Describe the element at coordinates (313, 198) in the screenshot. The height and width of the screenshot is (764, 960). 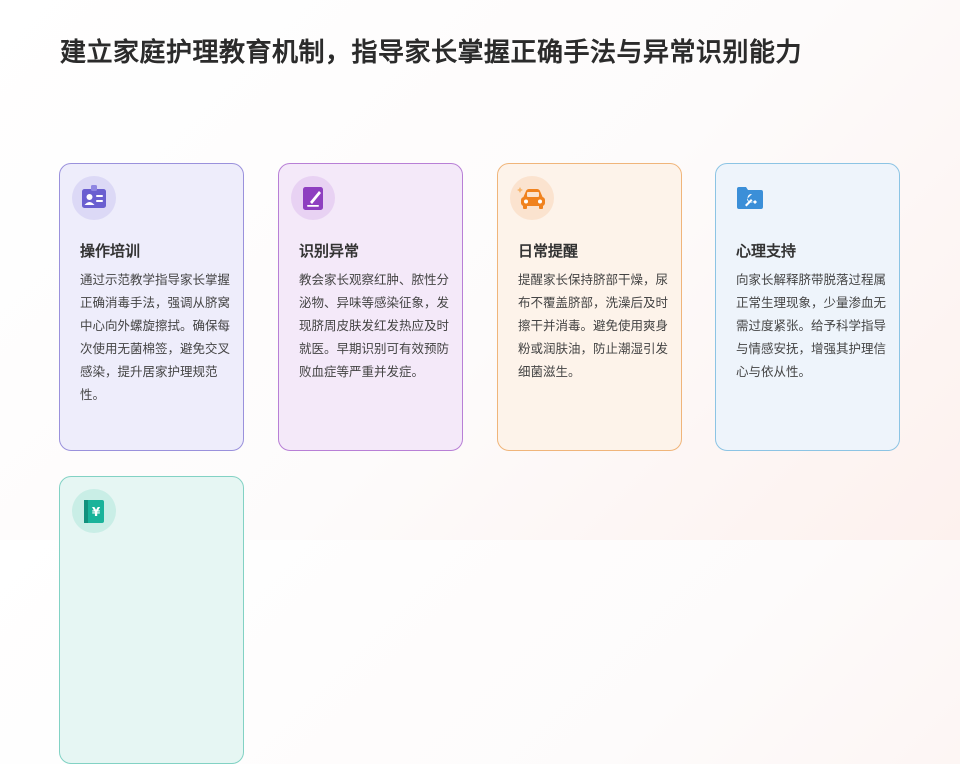
I see `pen-document-icon` at that location.